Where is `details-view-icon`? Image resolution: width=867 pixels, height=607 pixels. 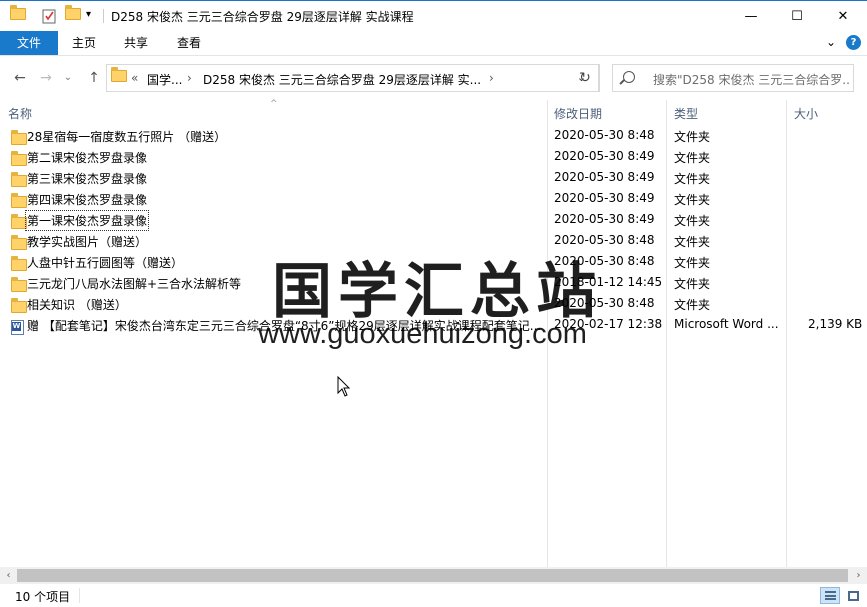
details-view-icon is located at coordinates (830, 595).